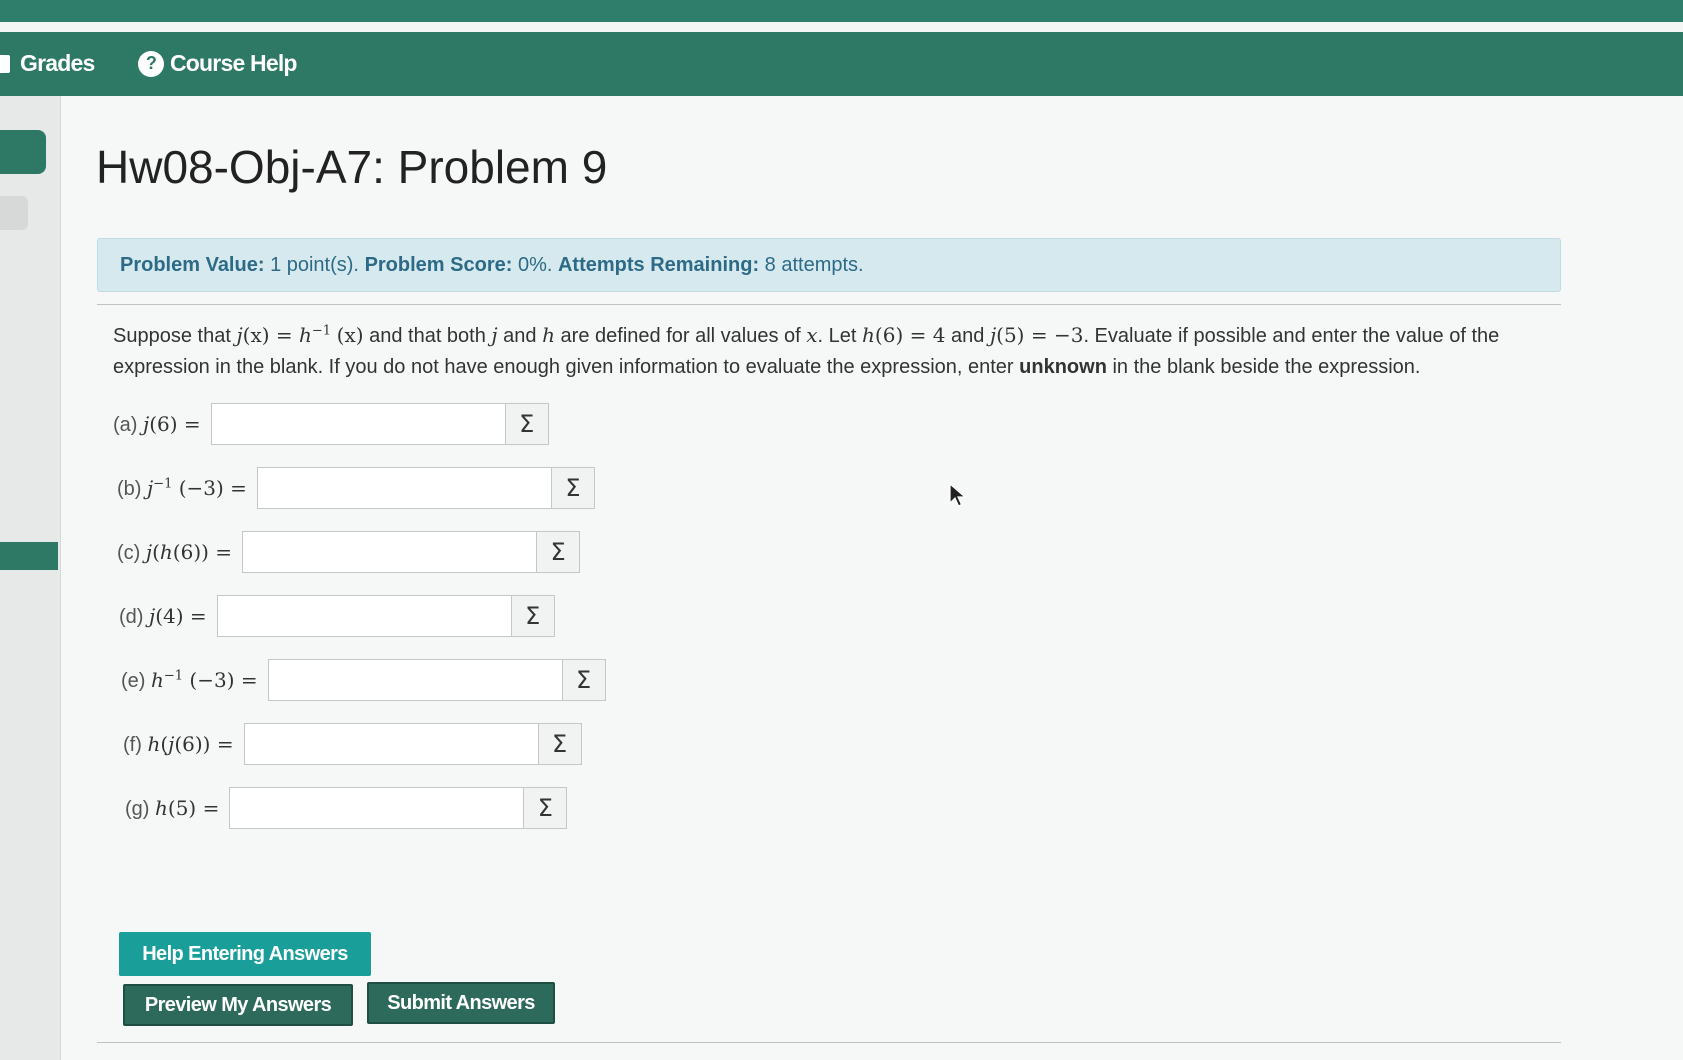 The width and height of the screenshot is (1683, 1060). I want to click on unknown-keyword: unknown, so click(1063, 367).